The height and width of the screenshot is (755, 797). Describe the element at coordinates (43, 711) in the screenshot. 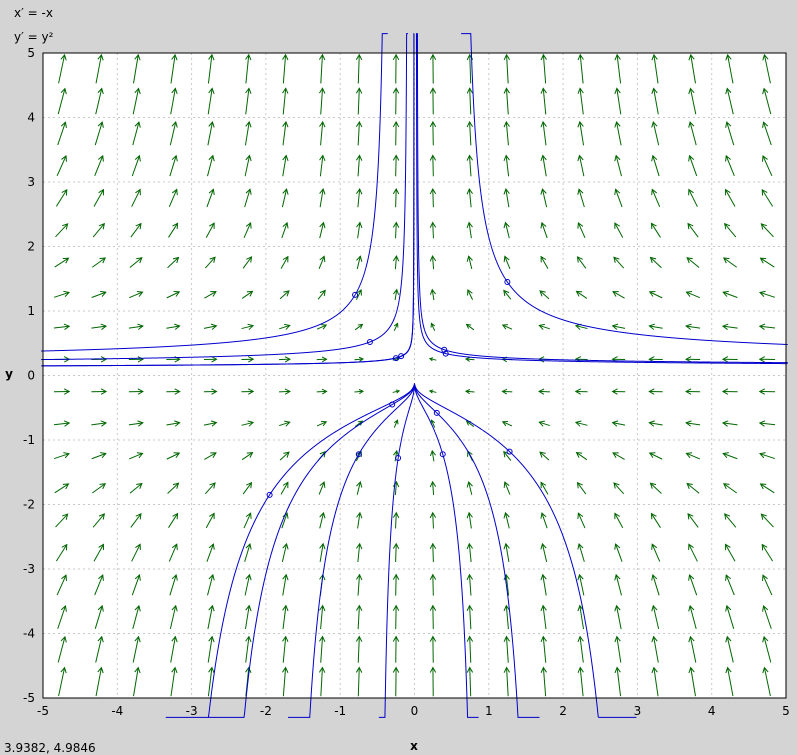

I see `x-tick-label: -5` at that location.